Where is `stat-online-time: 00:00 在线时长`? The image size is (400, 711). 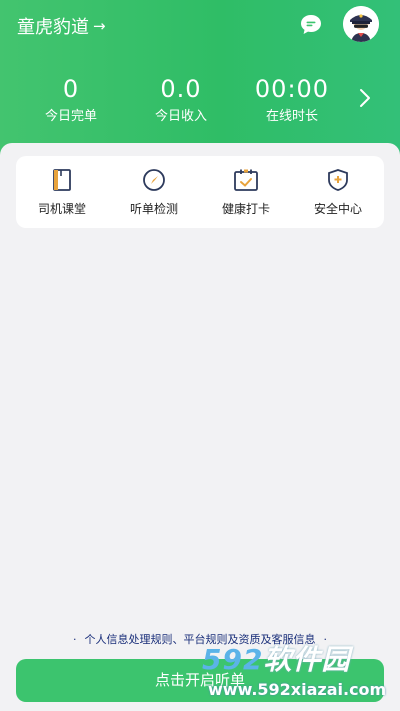
stat-online-time: 00:00 在线时长 is located at coordinates (292, 99).